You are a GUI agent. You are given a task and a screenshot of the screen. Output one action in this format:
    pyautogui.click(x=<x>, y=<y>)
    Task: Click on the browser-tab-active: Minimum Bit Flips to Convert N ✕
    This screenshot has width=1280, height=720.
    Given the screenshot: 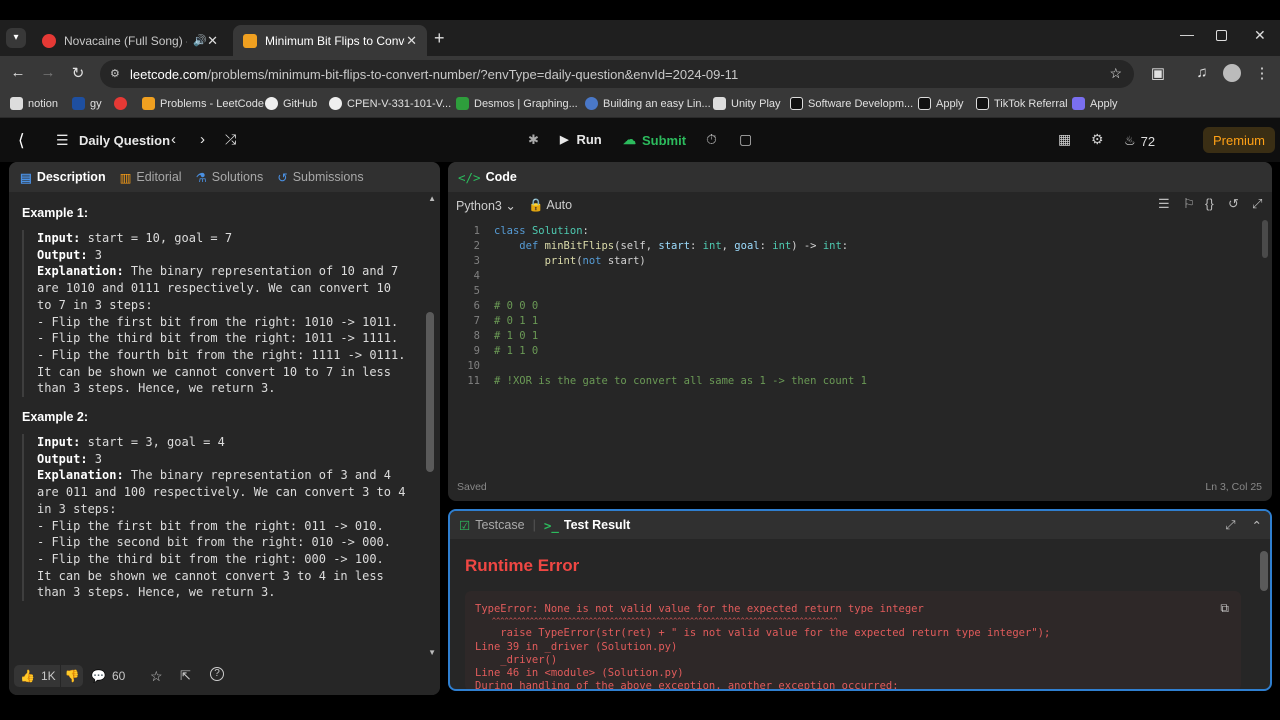 What is the action you would take?
    pyautogui.click(x=330, y=40)
    